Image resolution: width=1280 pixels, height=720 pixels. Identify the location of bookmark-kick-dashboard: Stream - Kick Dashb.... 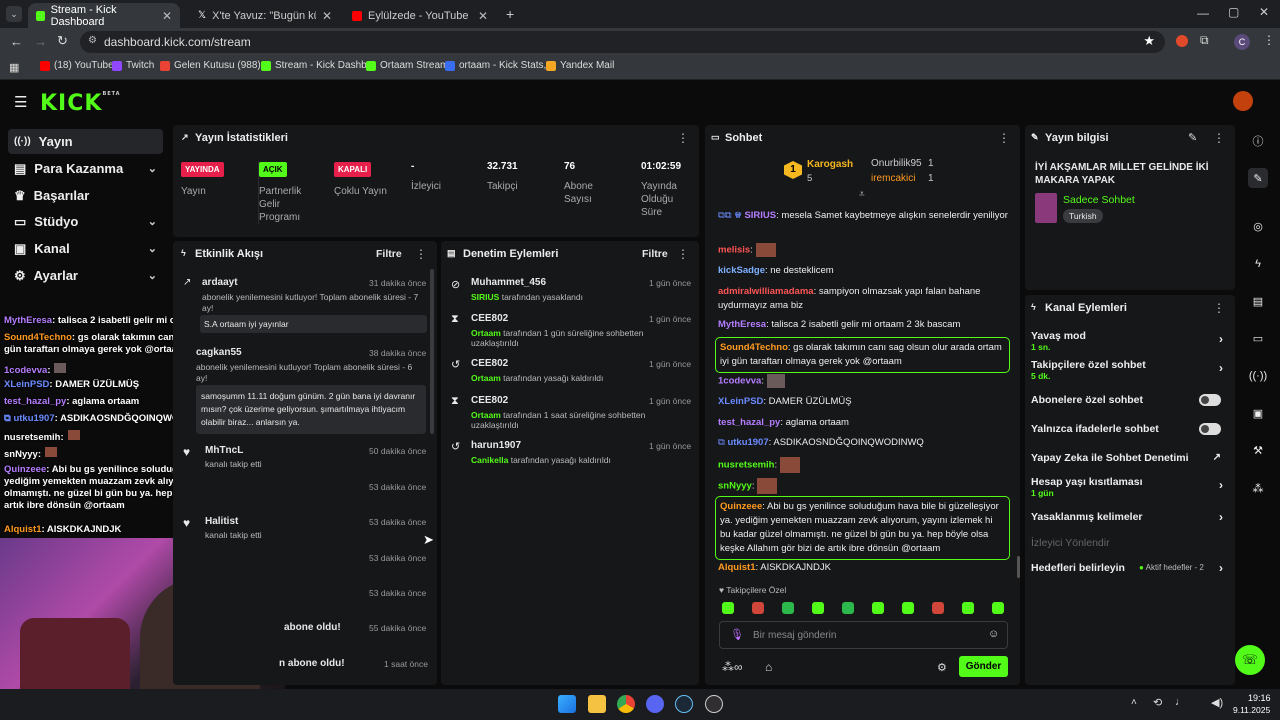
(318, 65).